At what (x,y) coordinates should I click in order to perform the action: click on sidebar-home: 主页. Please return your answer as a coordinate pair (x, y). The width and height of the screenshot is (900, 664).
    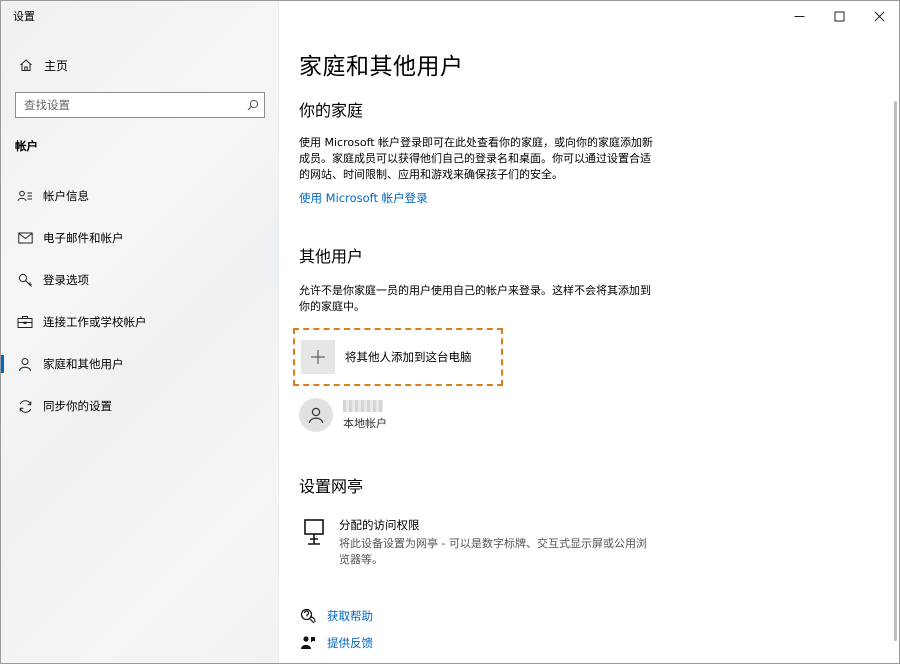
    Looking at the image, I should click on (140, 65).